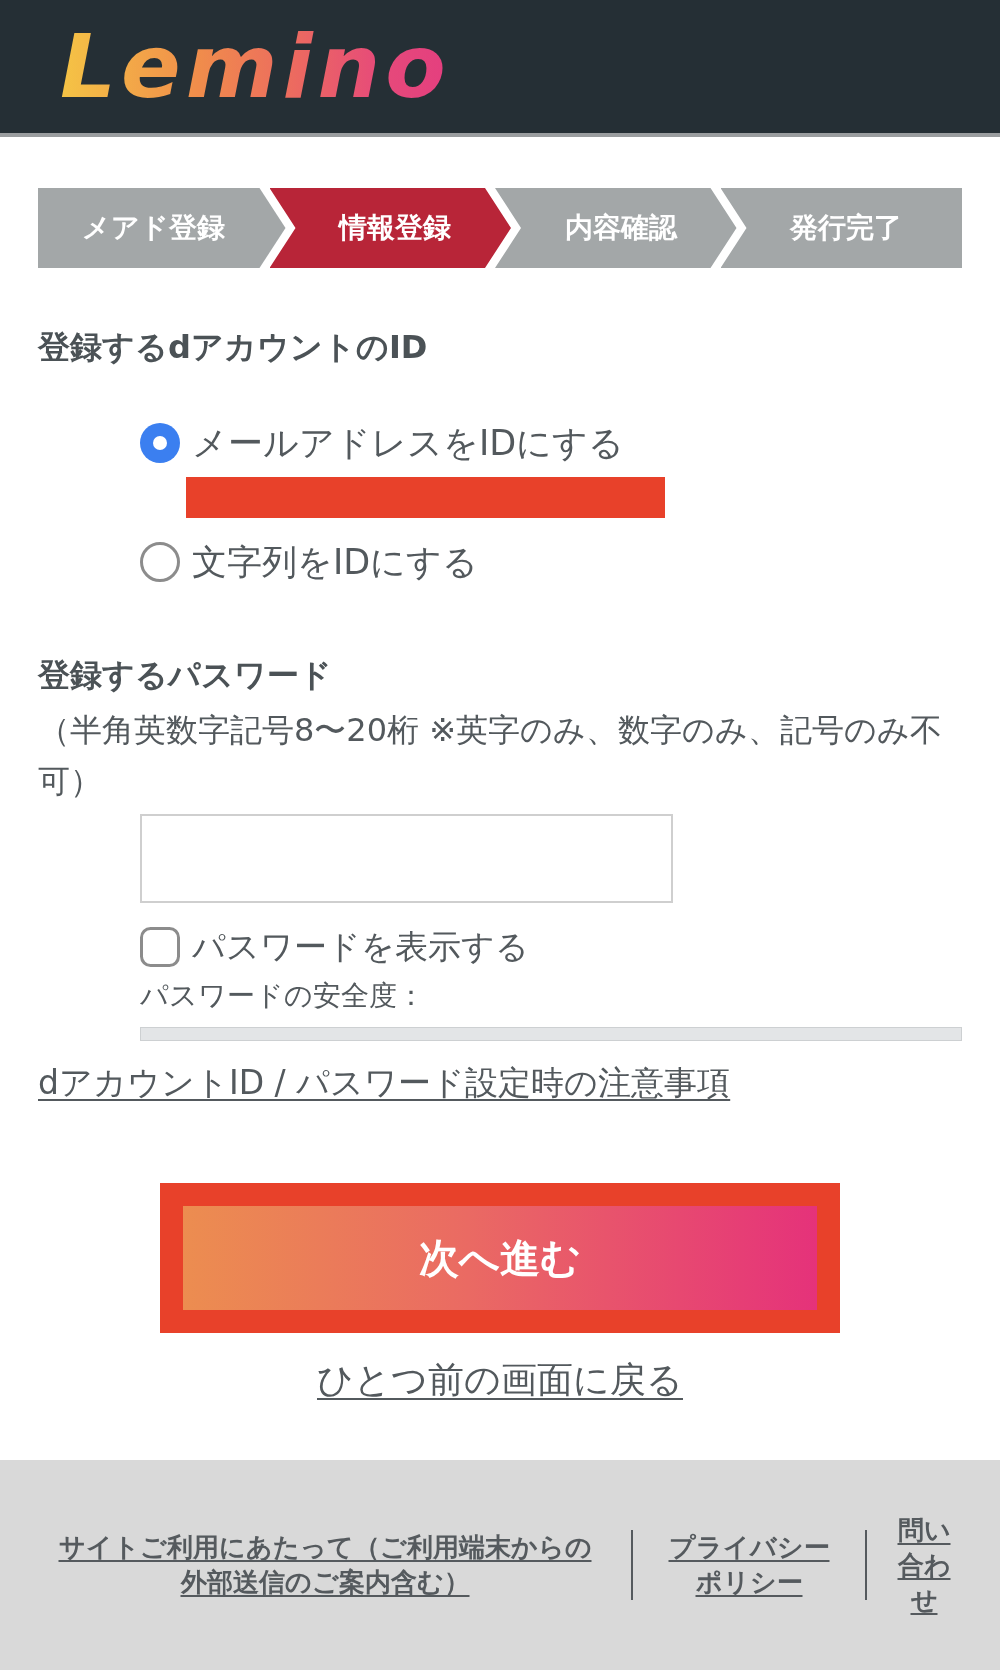 The width and height of the screenshot is (1000, 1674). Describe the element at coordinates (185, 675) in the screenshot. I see `section-heading: 登録するパスワード` at that location.